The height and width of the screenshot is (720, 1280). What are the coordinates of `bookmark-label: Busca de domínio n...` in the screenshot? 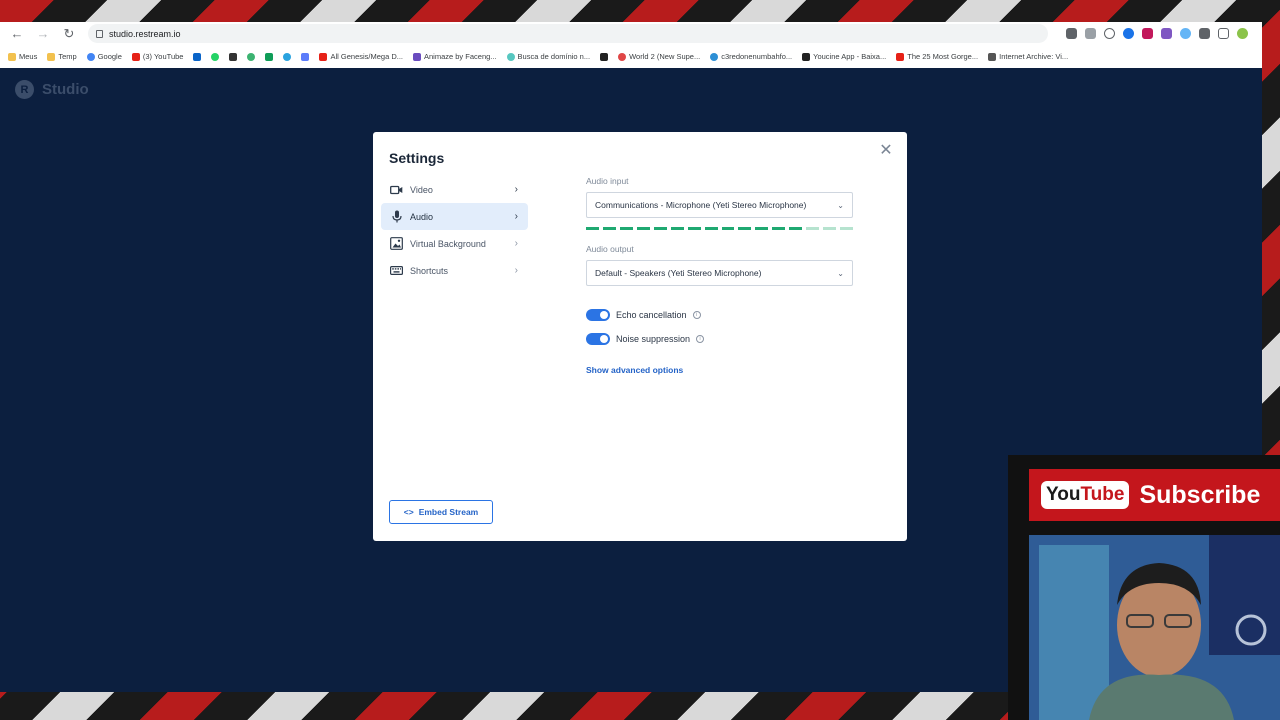 It's located at (554, 56).